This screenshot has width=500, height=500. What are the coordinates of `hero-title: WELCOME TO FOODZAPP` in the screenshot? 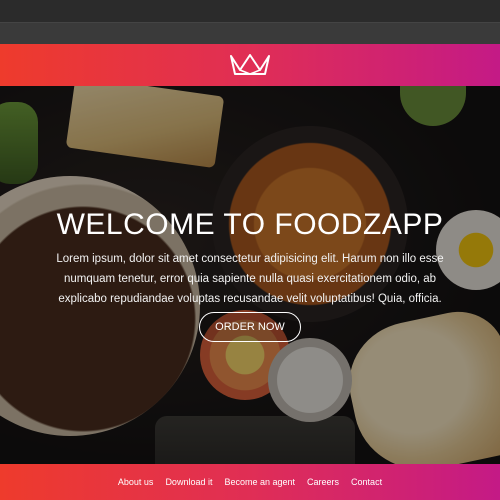 It's located at (250, 224).